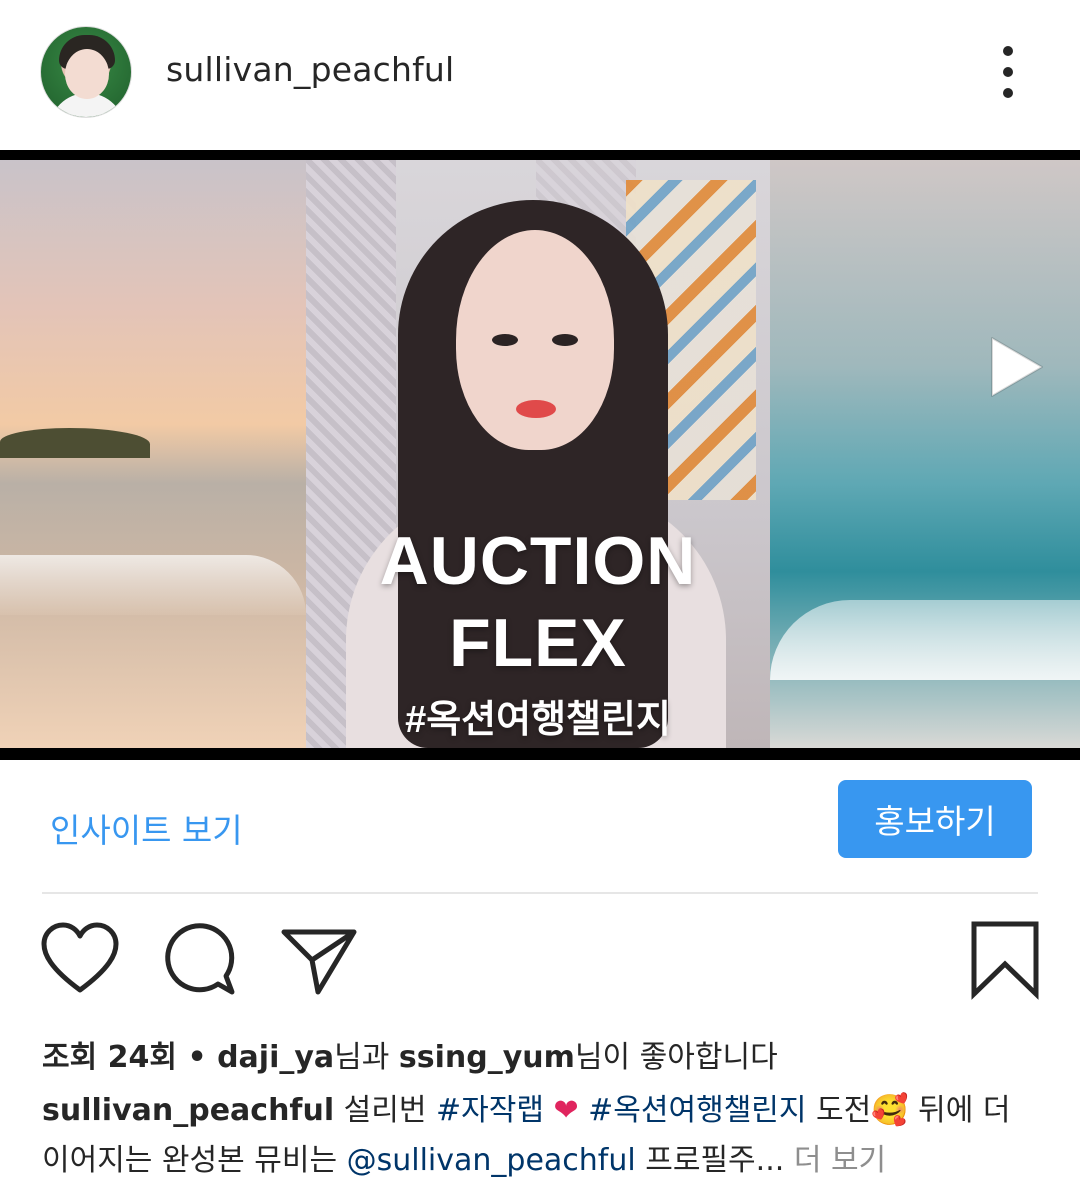 This screenshot has width=1080, height=1195. I want to click on send-icon, so click(320, 960).